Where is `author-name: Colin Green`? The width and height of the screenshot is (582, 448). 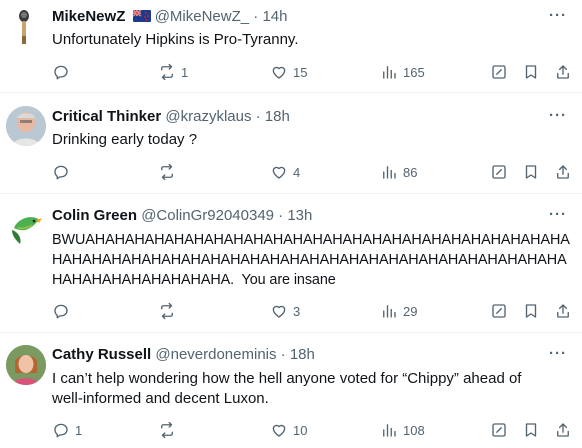
author-name: Colin Green is located at coordinates (94, 215).